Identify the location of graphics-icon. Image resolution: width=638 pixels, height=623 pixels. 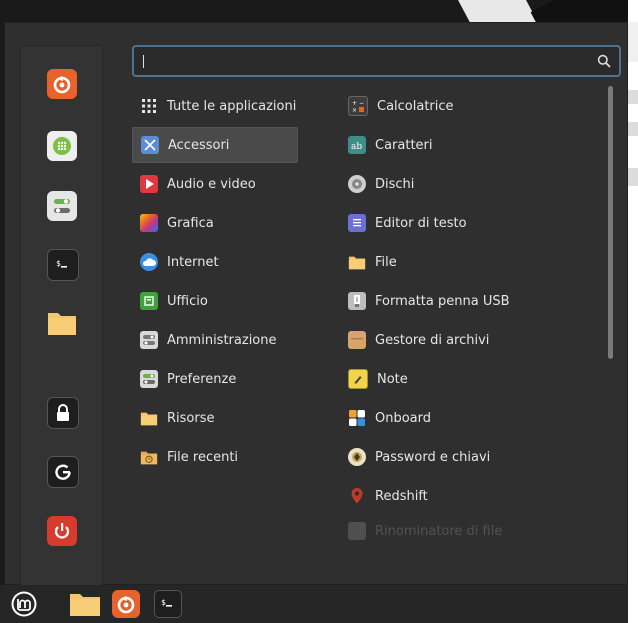
(149, 223).